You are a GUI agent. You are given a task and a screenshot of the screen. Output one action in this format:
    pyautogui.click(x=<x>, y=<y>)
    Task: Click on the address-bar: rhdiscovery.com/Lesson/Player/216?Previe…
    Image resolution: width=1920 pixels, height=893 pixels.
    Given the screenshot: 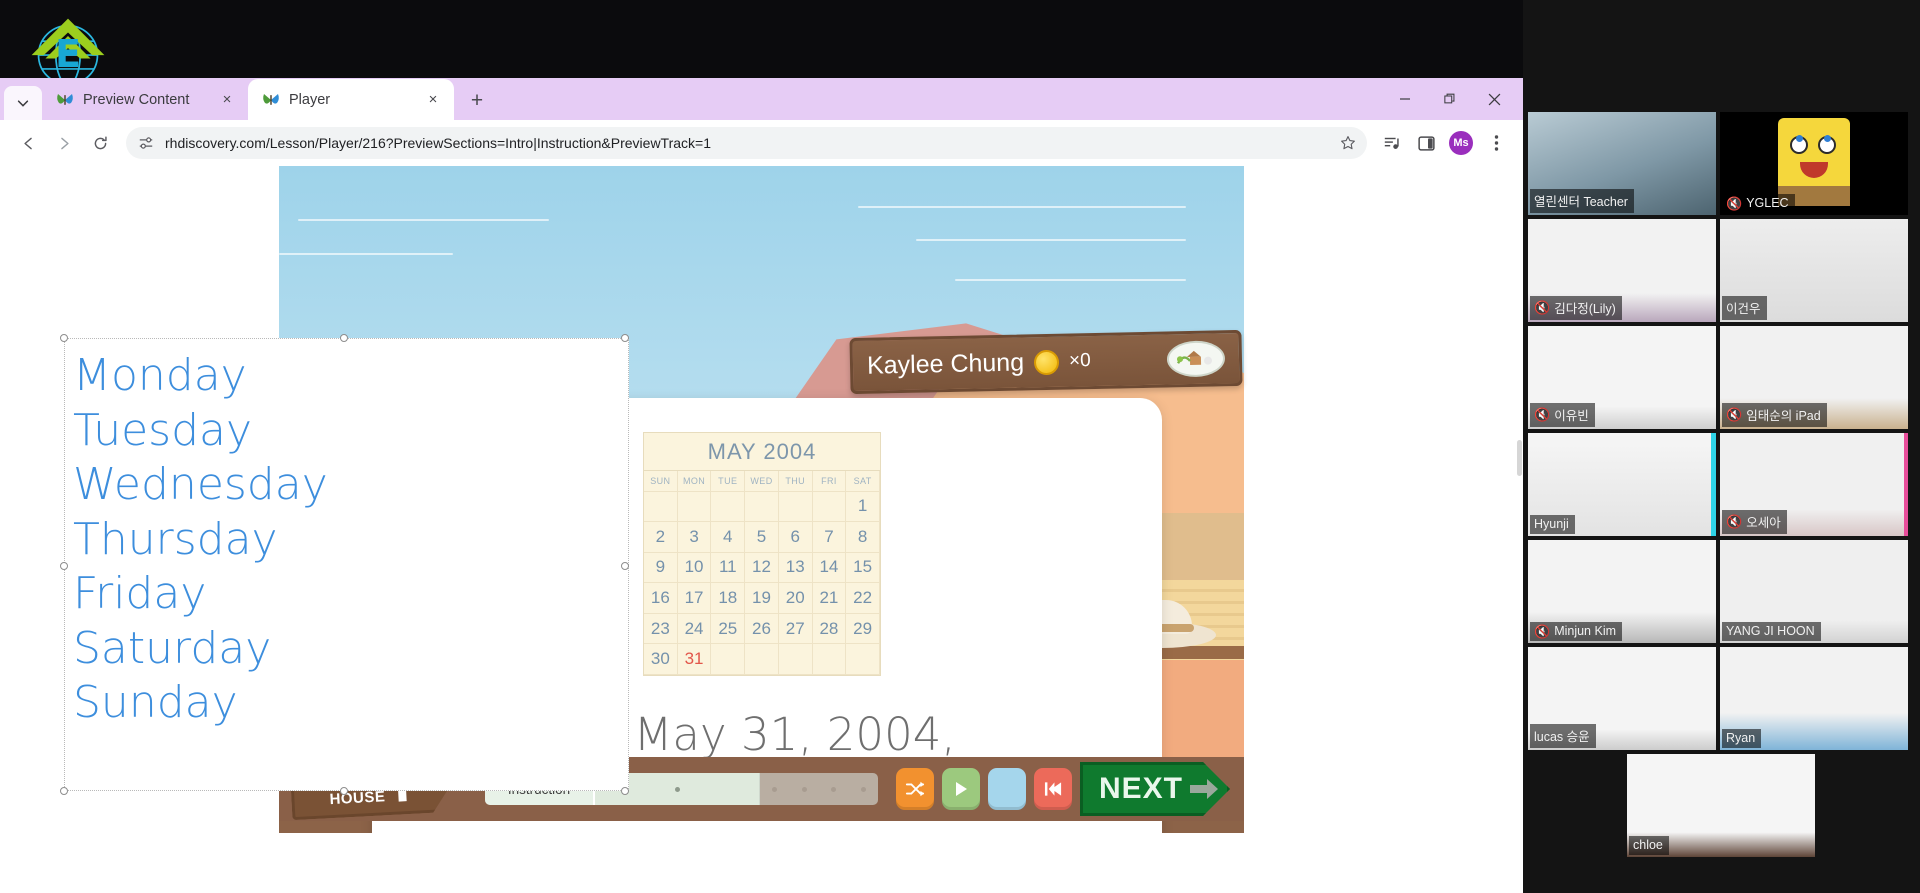 What is the action you would take?
    pyautogui.click(x=746, y=143)
    